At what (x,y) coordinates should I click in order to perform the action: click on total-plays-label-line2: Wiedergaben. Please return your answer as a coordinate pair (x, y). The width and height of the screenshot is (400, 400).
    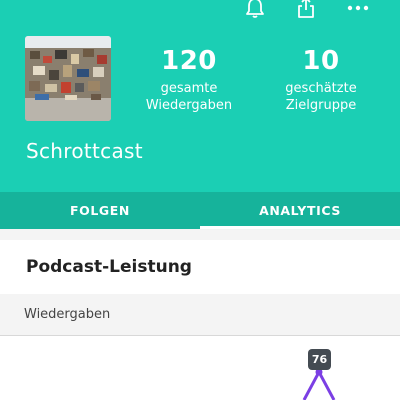
    Looking at the image, I should click on (189, 105).